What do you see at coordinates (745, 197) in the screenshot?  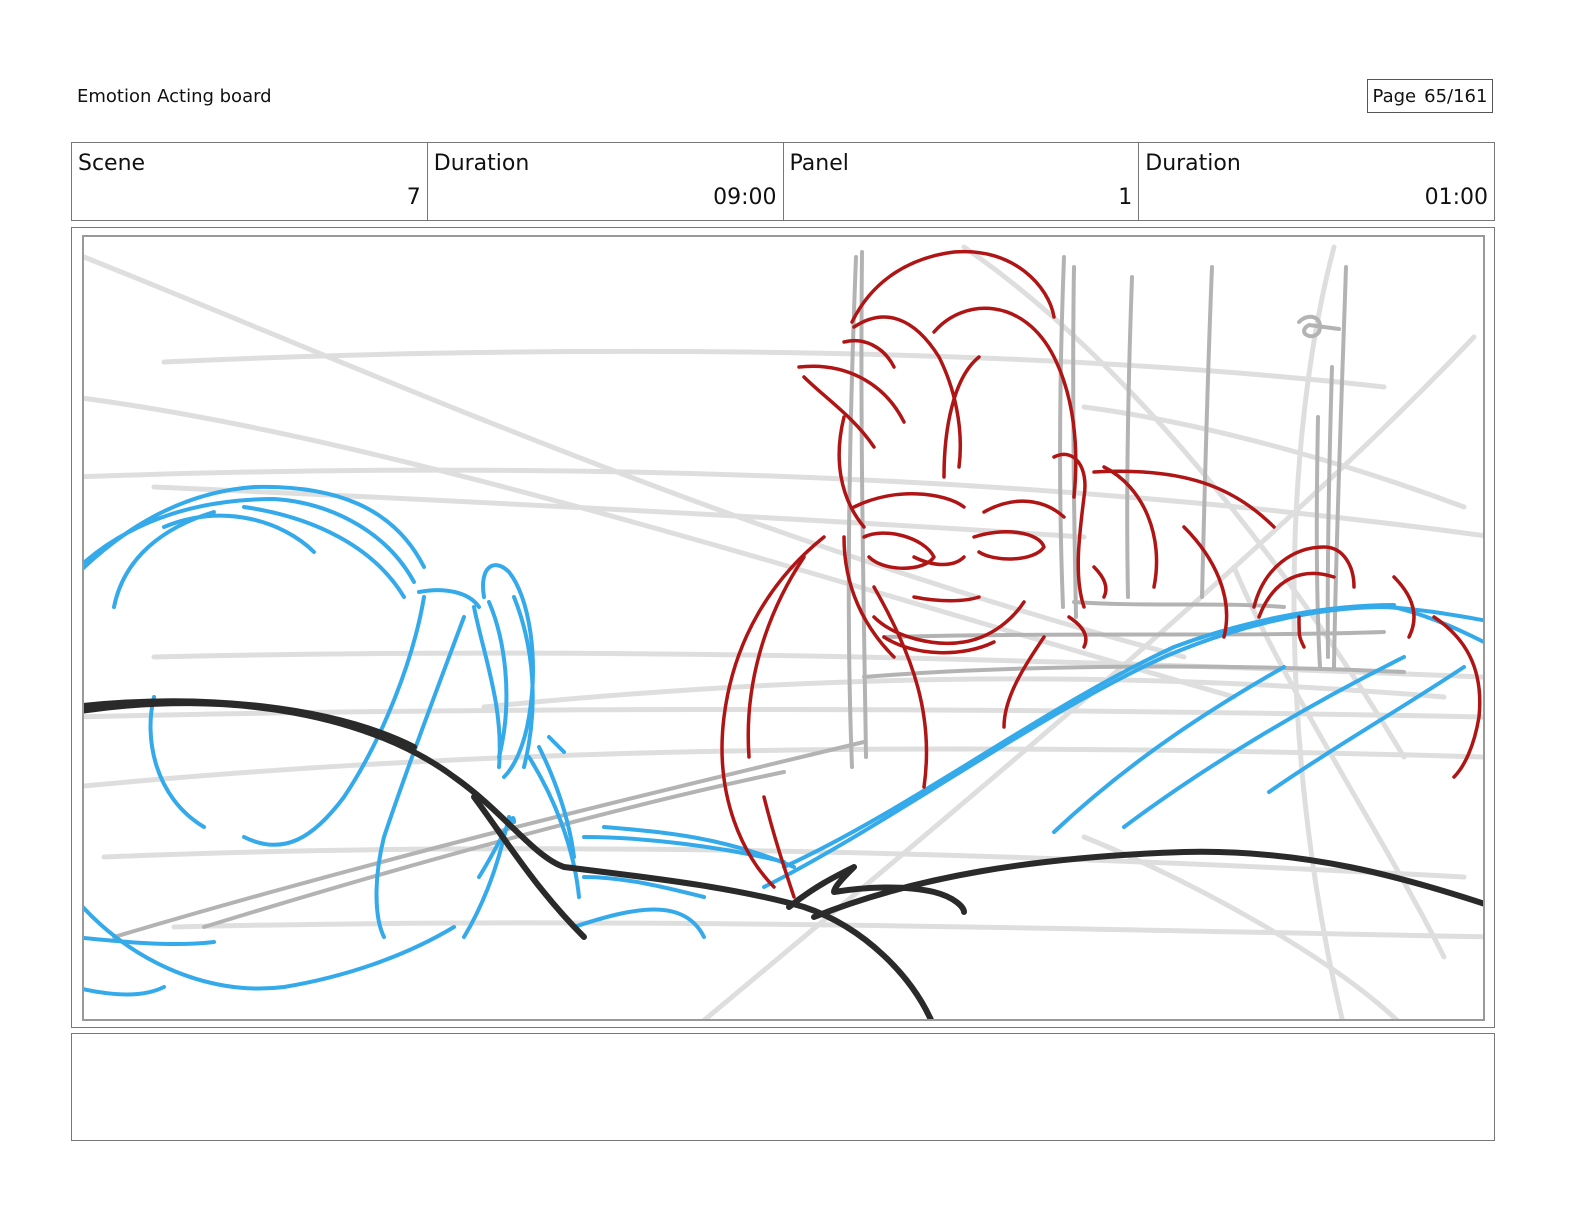 I see `scene-duration-value: 09:00` at bounding box center [745, 197].